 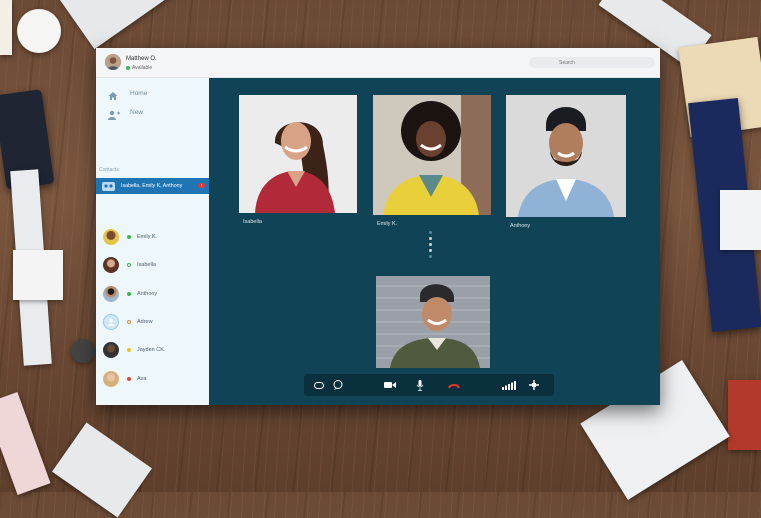 I want to click on contacts-header: Contacts, so click(x=109, y=170).